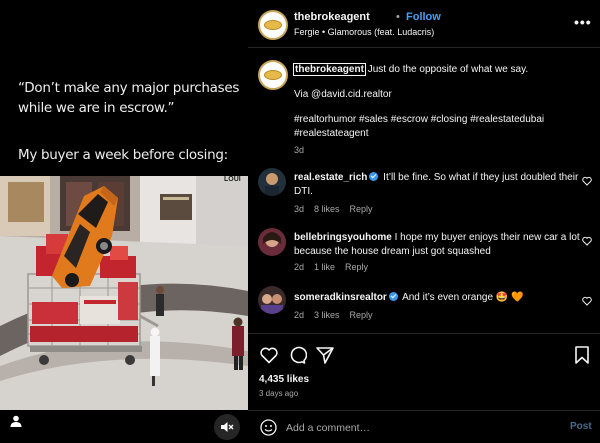  What do you see at coordinates (299, 209) in the screenshot?
I see `comment-age: 3d` at bounding box center [299, 209].